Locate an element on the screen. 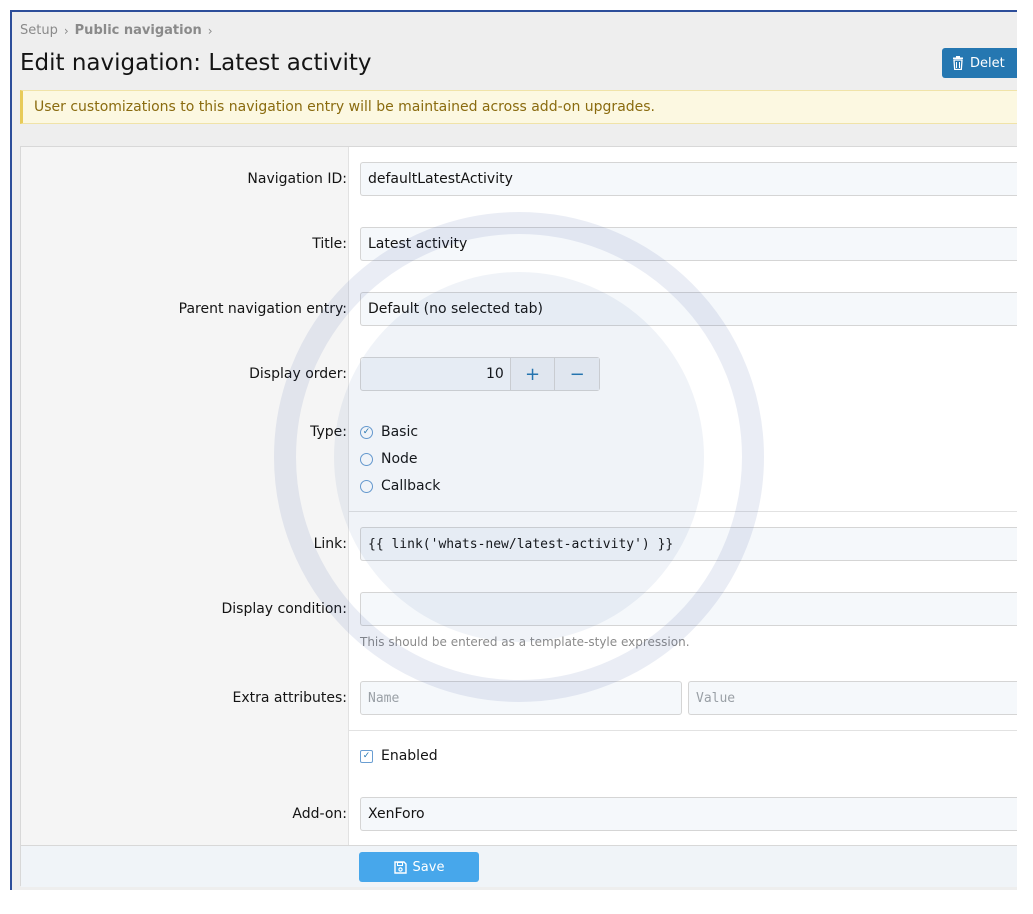 The height and width of the screenshot is (914, 1033). display-condition-field is located at coordinates (688, 609).